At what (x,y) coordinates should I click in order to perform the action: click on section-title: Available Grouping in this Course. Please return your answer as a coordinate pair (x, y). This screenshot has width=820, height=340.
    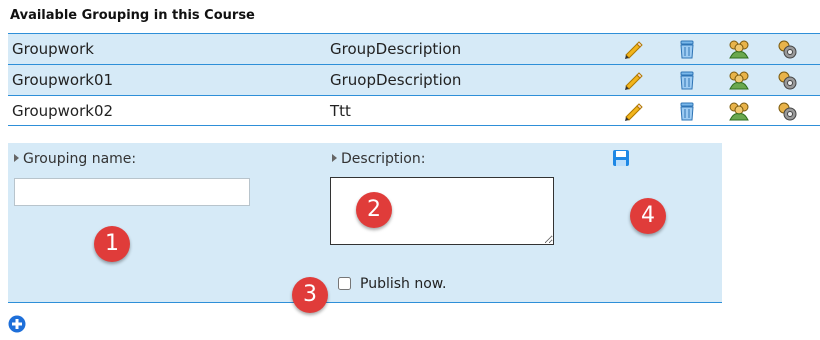
    Looking at the image, I should click on (132, 15).